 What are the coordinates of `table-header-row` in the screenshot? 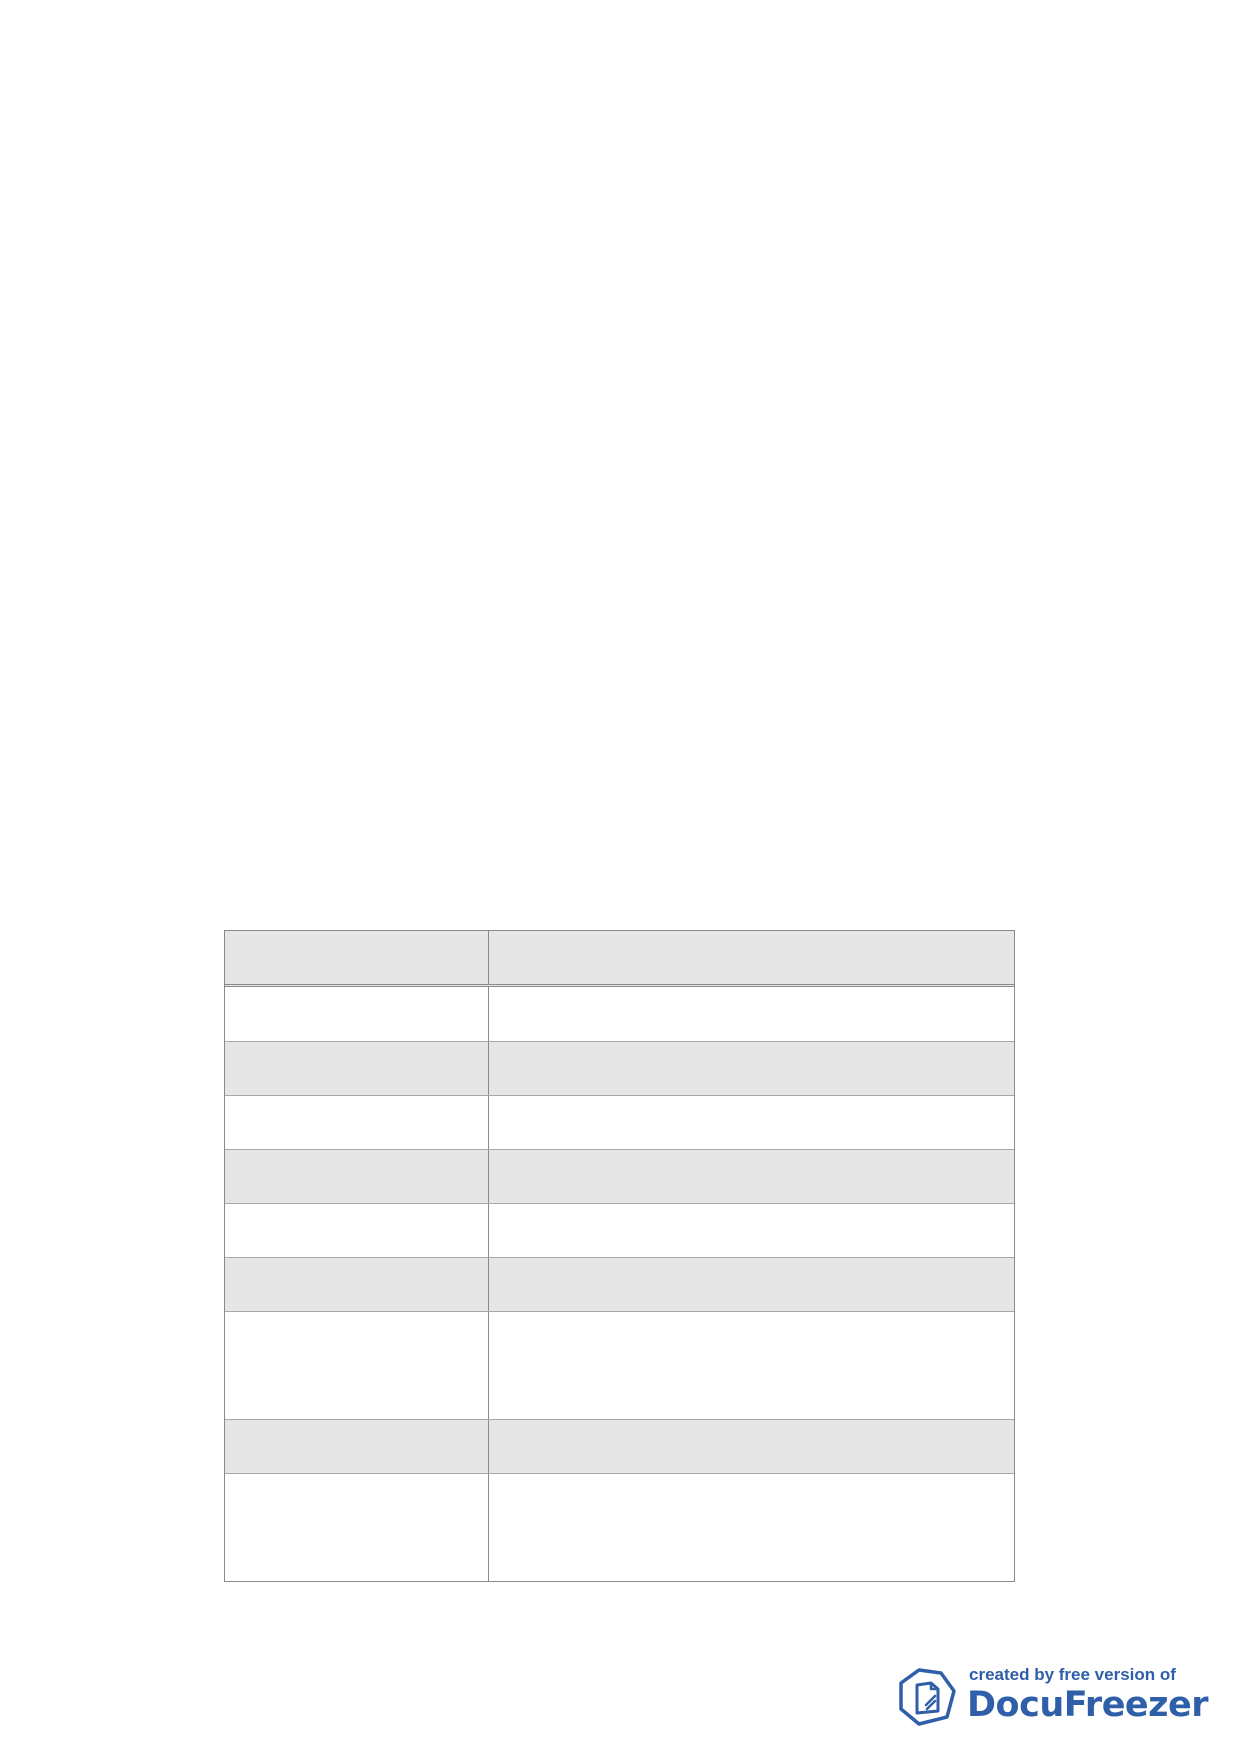 It's located at (619, 959).